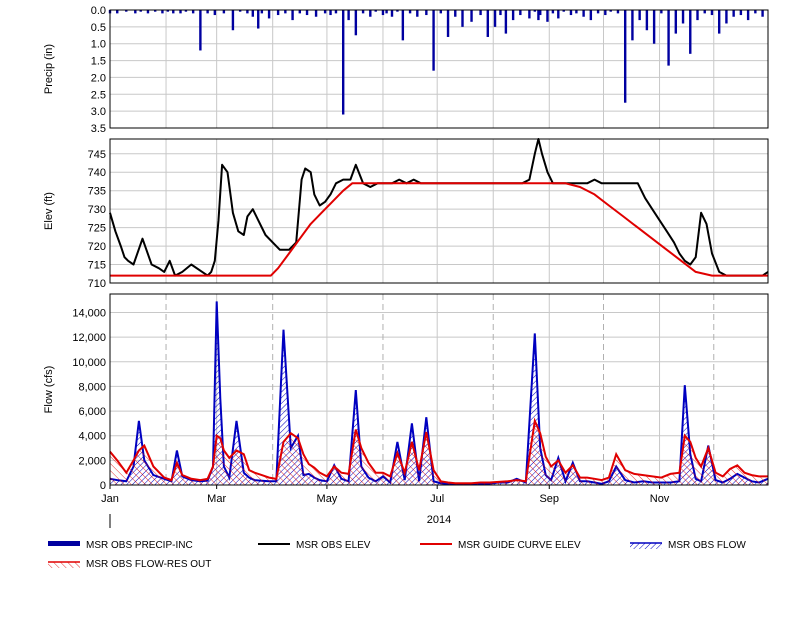 This screenshot has height=627, width=800. What do you see at coordinates (89, 338) in the screenshot?
I see `y-tick-label: 12,000` at bounding box center [89, 338].